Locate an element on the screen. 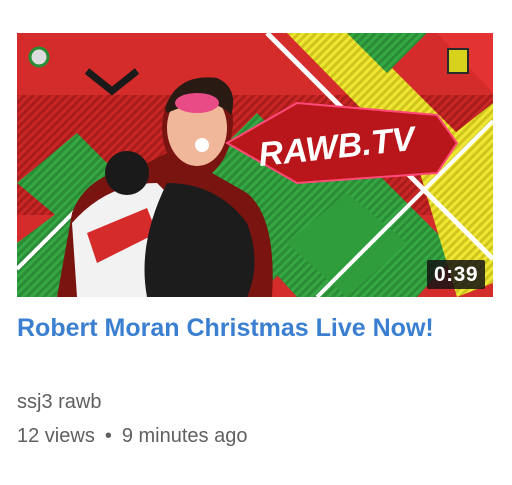 This screenshot has height=485, width=512. duration-badge: 0:39 is located at coordinates (455, 274).